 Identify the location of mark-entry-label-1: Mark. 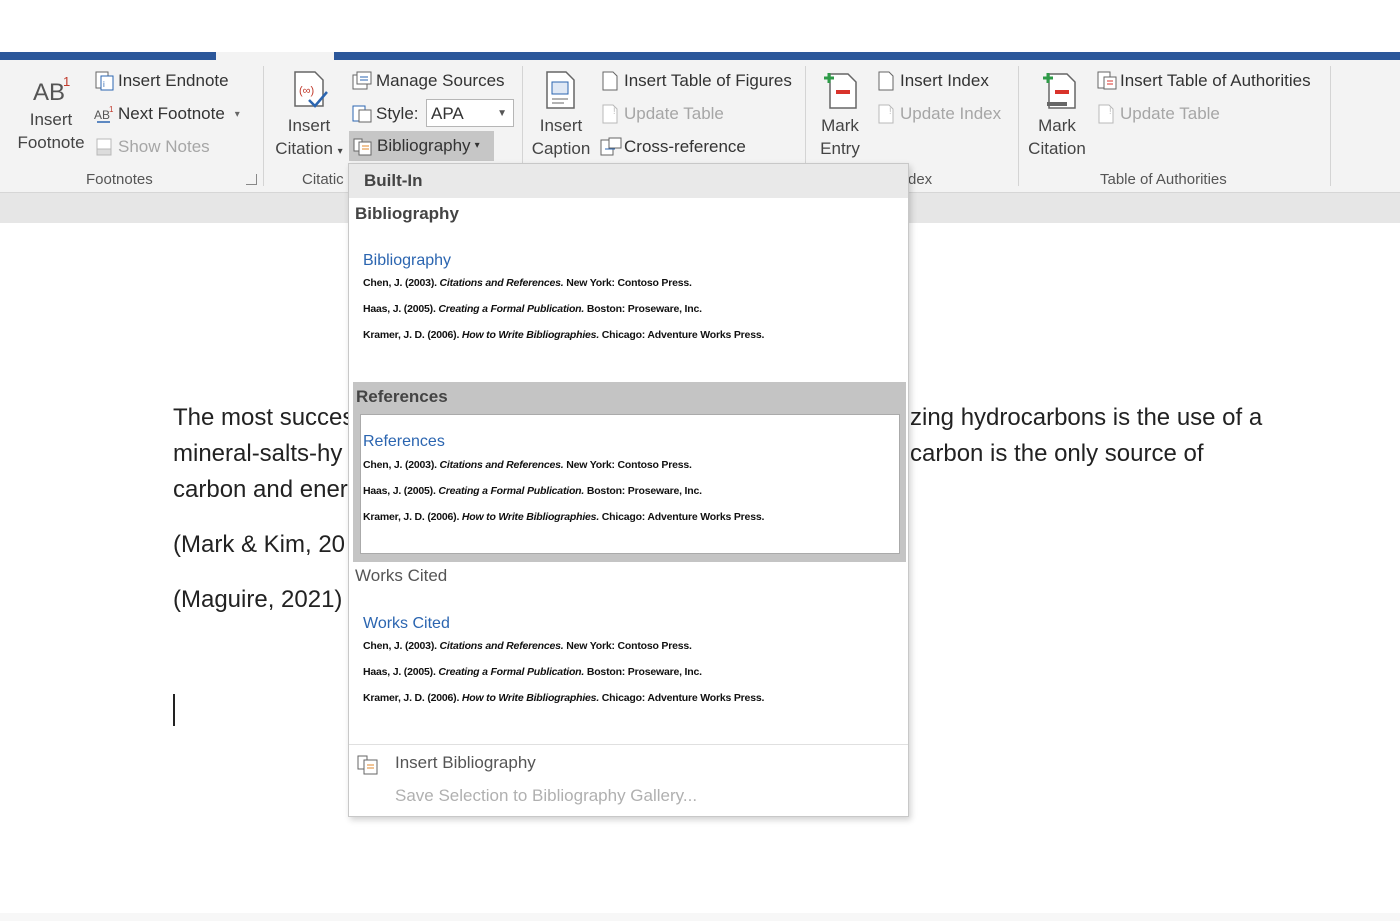
(840, 125).